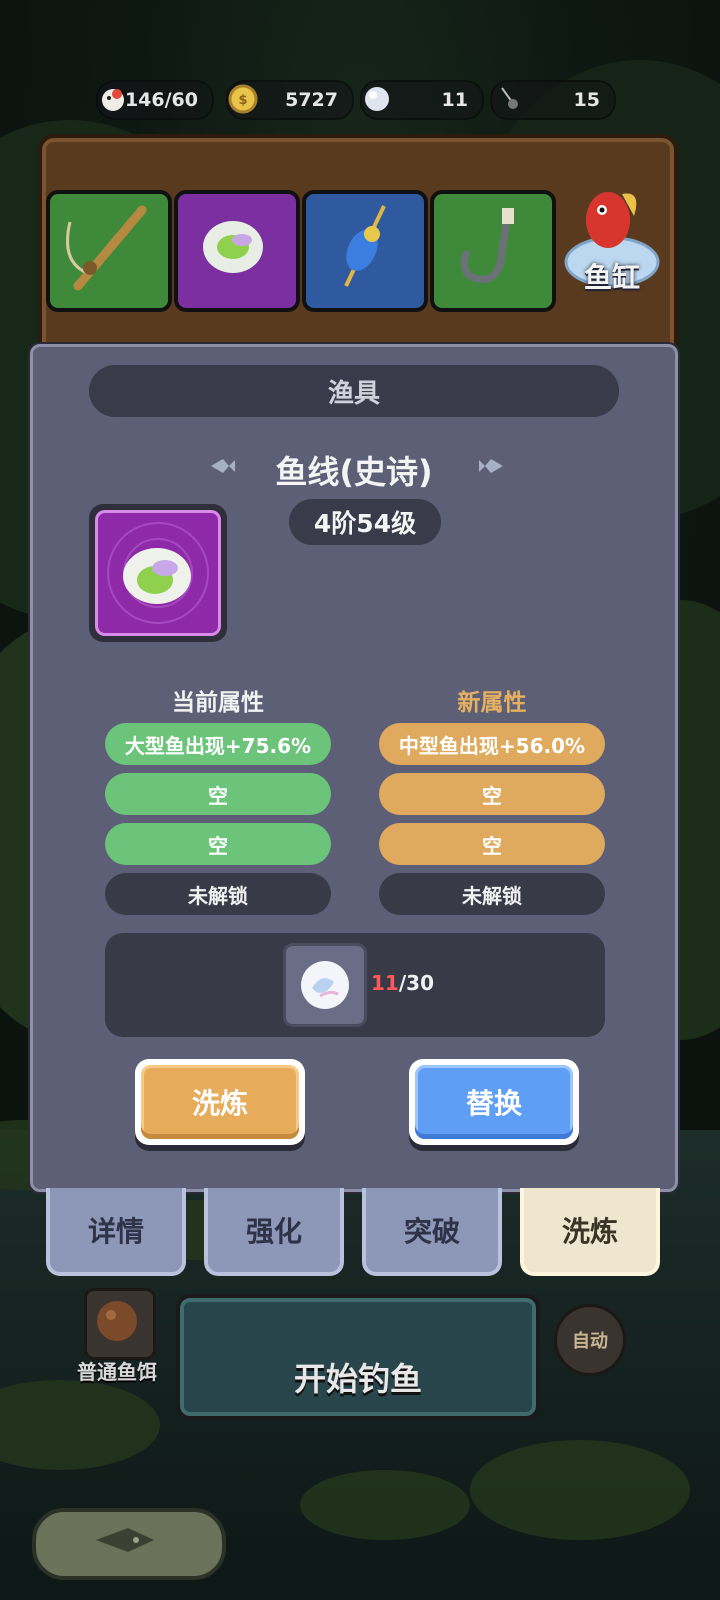 This screenshot has height=1600, width=720. I want to click on new-attributes-title: 新属性, so click(492, 703).